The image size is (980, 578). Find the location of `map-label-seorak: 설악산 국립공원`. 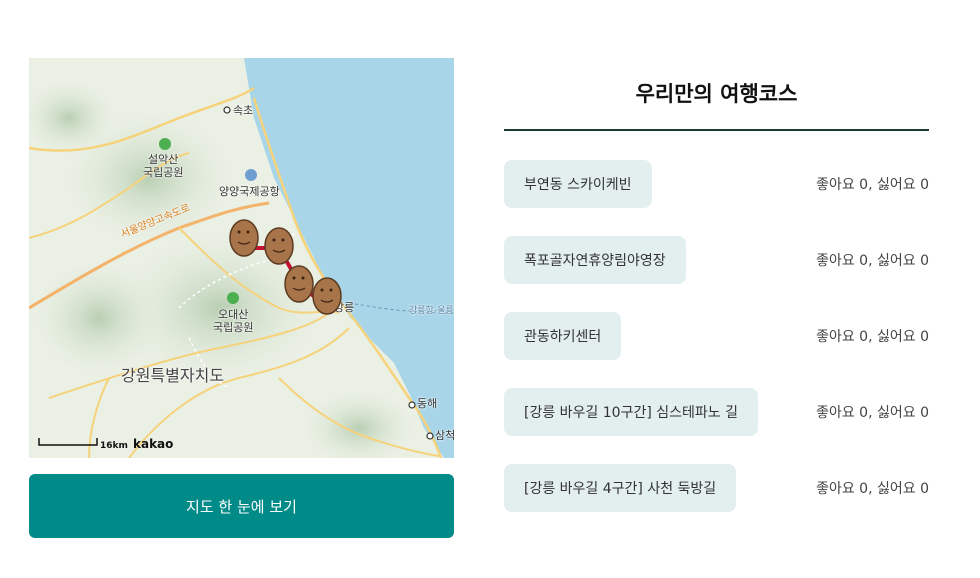

map-label-seorak: 설악산 국립공원 is located at coordinates (163, 166).